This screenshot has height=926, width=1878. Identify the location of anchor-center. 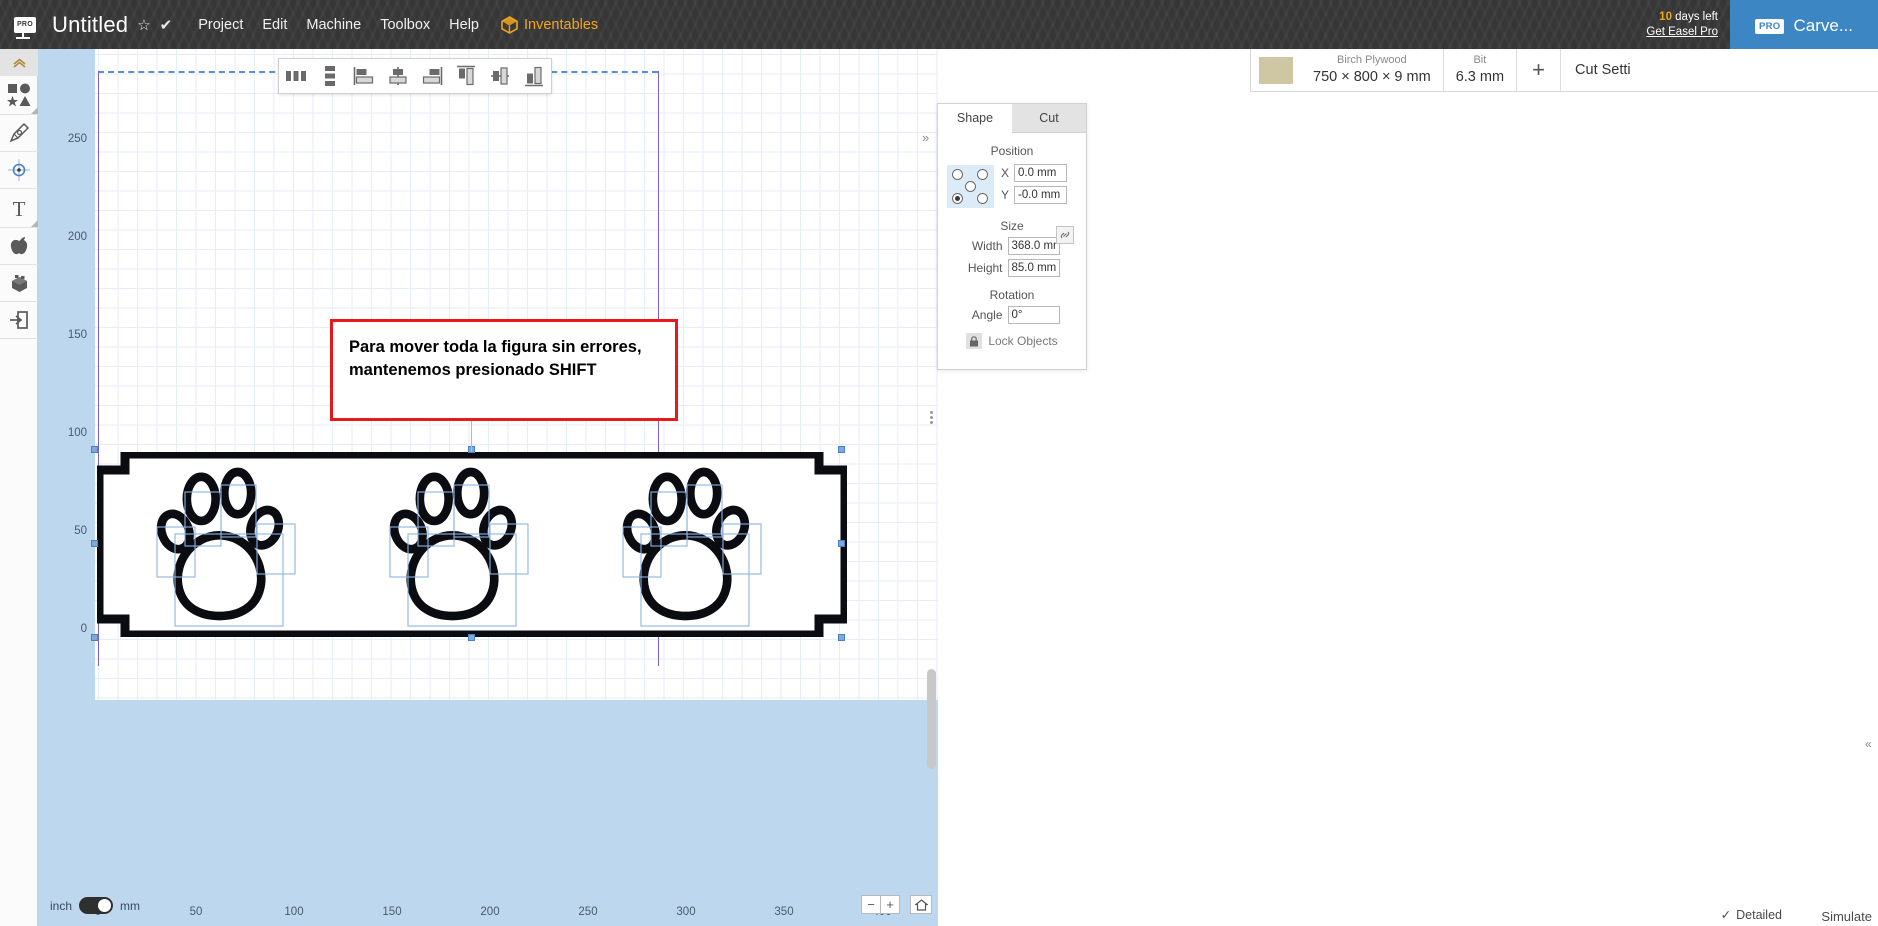
(970, 186).